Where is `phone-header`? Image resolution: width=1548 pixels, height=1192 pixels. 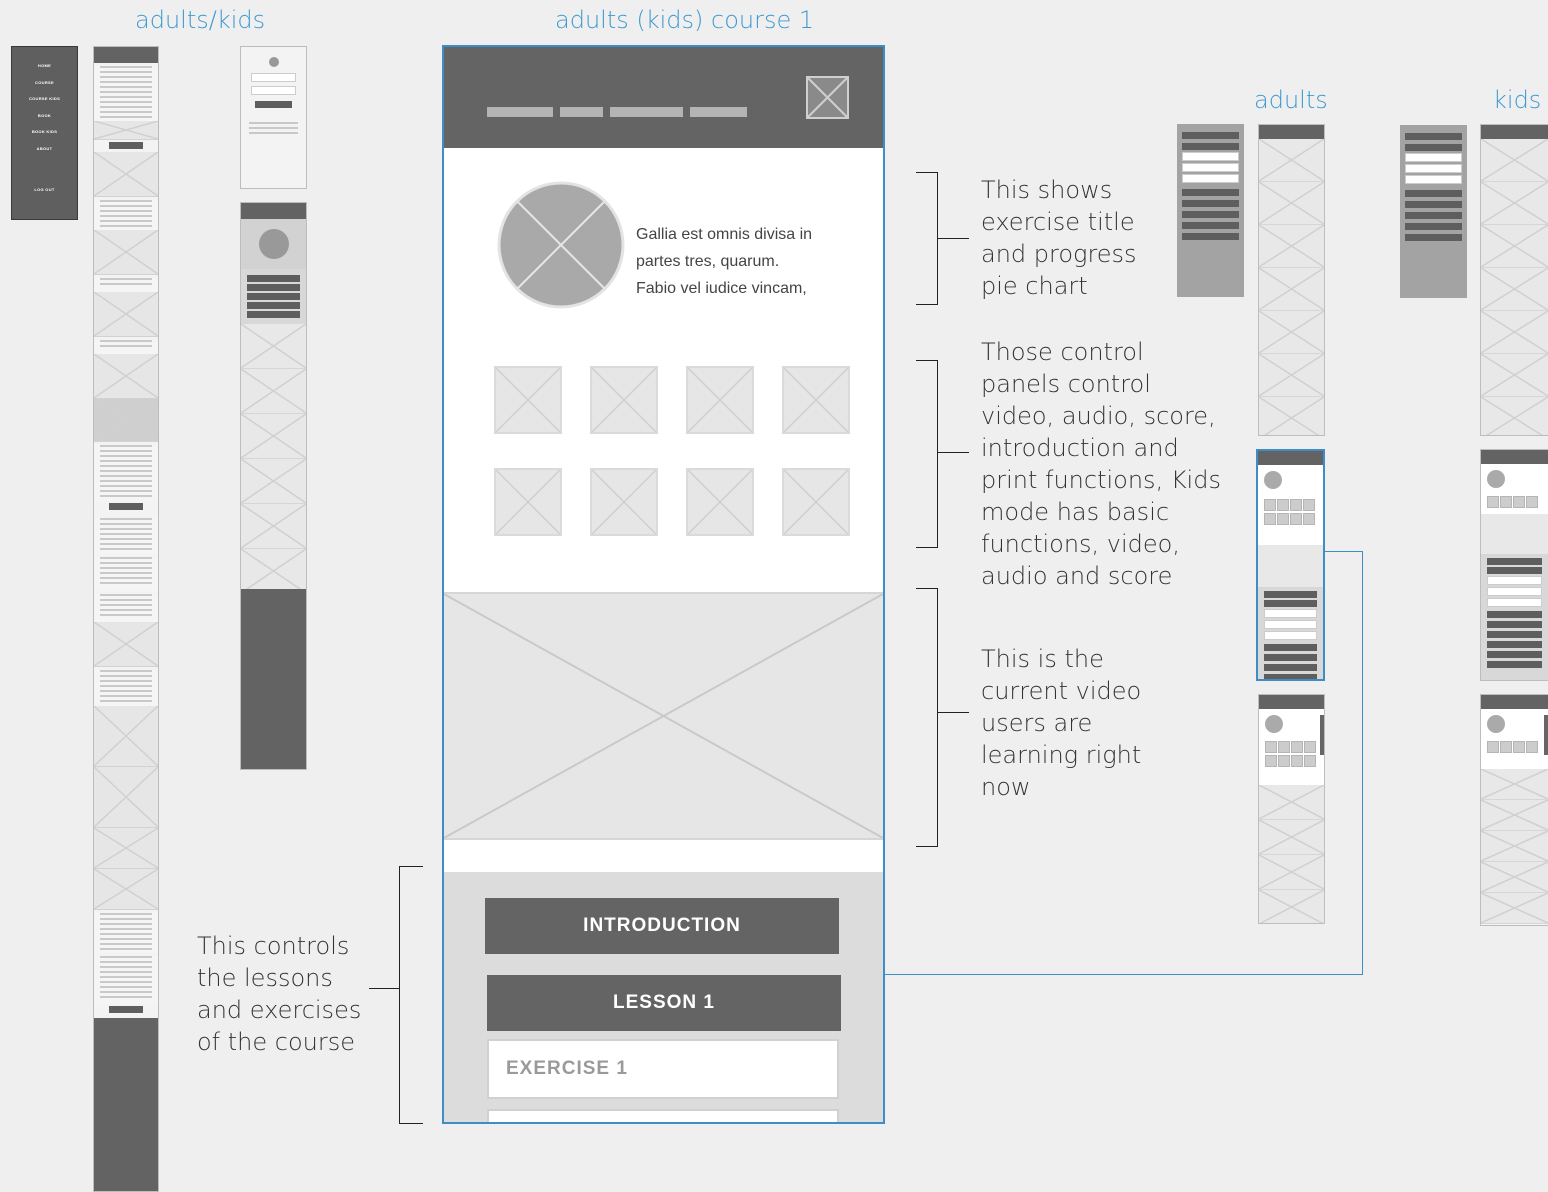 phone-header is located at coordinates (663, 97).